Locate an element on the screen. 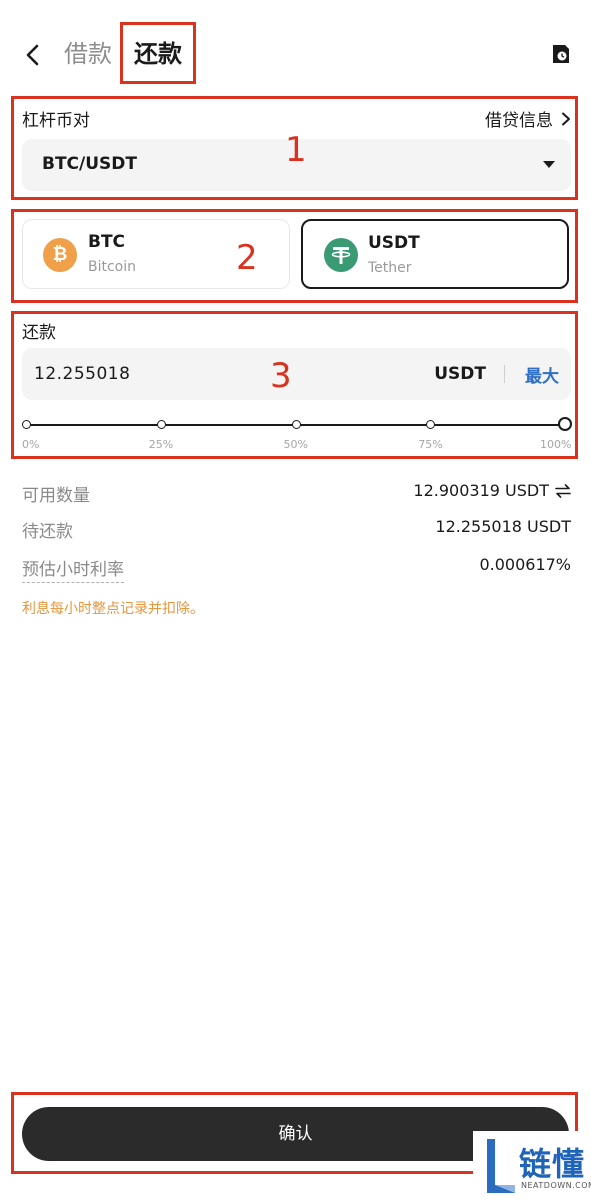 The image size is (591, 1200). available-value: 12.900319 USDT is located at coordinates (481, 490).